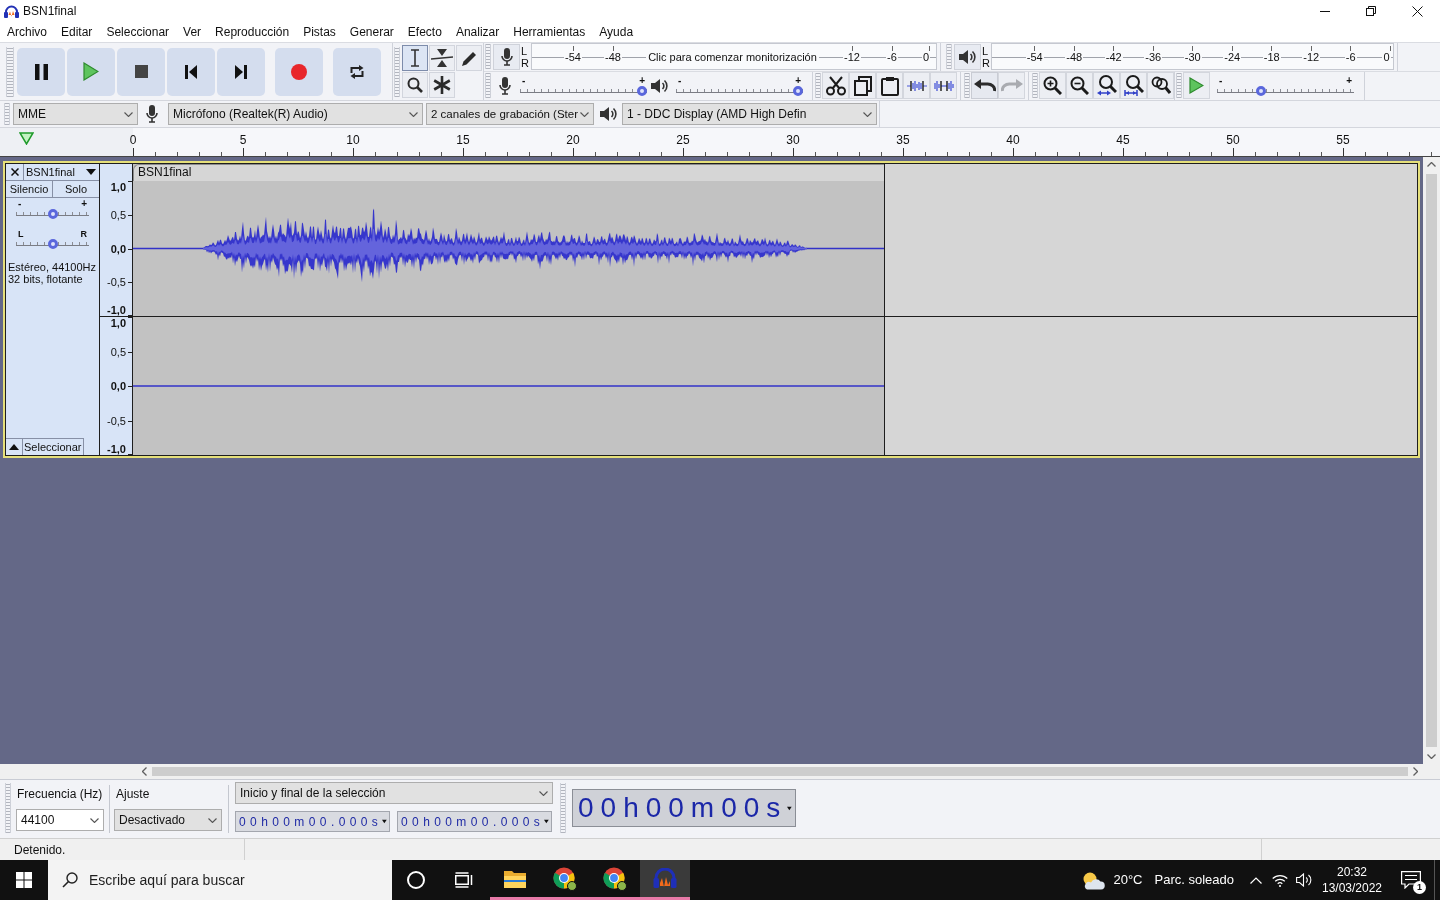 The width and height of the screenshot is (1440, 900). What do you see at coordinates (53, 446) in the screenshot?
I see `select-track-button: Seleccionar` at bounding box center [53, 446].